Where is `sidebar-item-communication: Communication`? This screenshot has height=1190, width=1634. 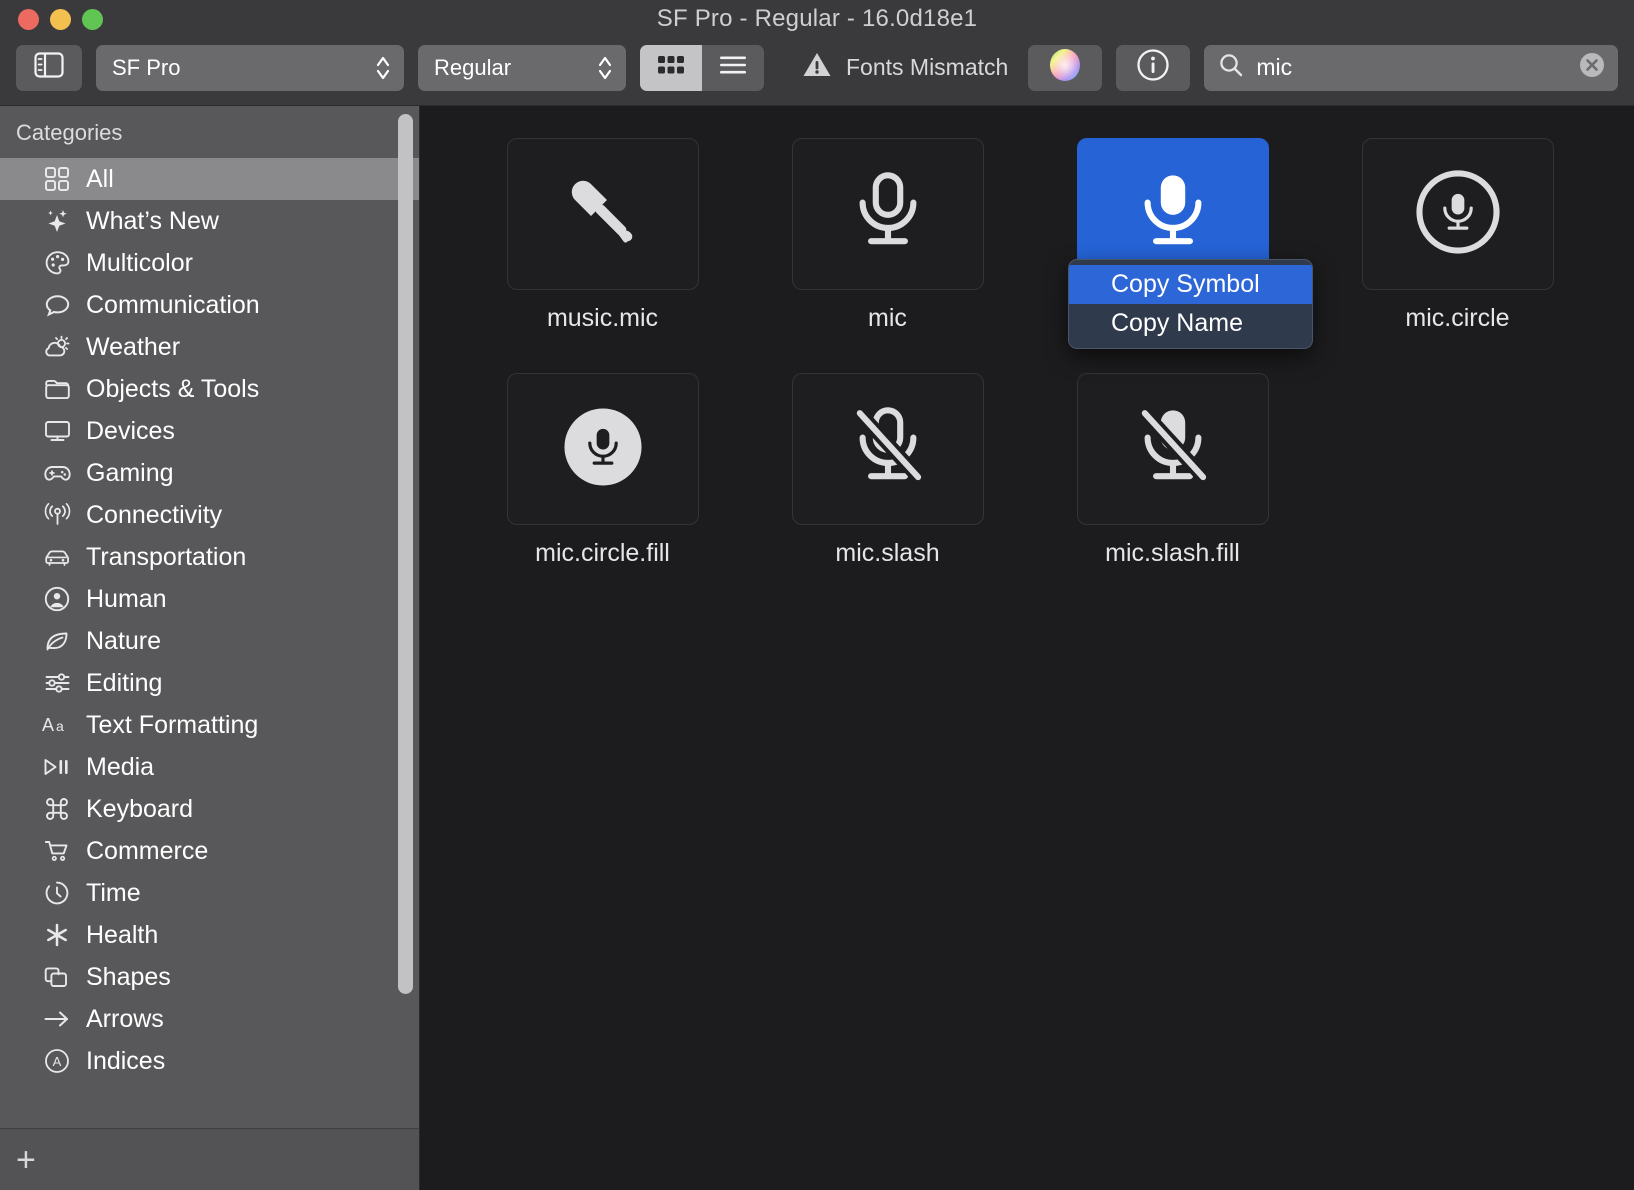
sidebar-item-communication: Communication is located at coordinates (209, 305).